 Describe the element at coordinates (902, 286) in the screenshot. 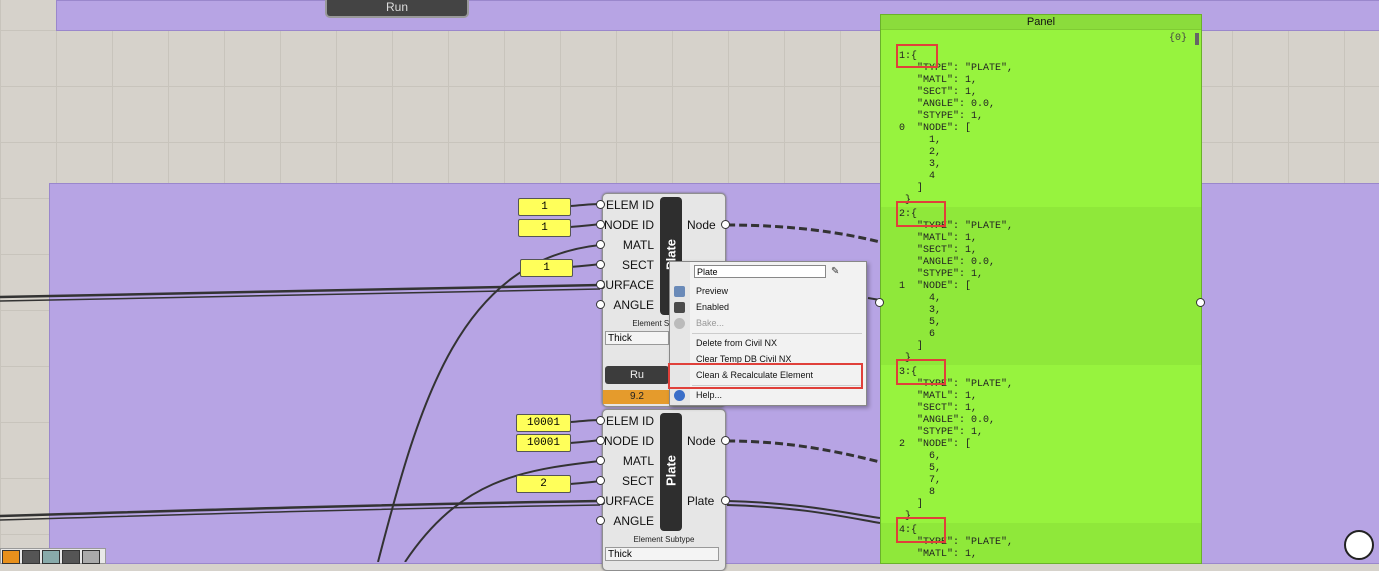

I see `panel-entry-index: 1` at that location.